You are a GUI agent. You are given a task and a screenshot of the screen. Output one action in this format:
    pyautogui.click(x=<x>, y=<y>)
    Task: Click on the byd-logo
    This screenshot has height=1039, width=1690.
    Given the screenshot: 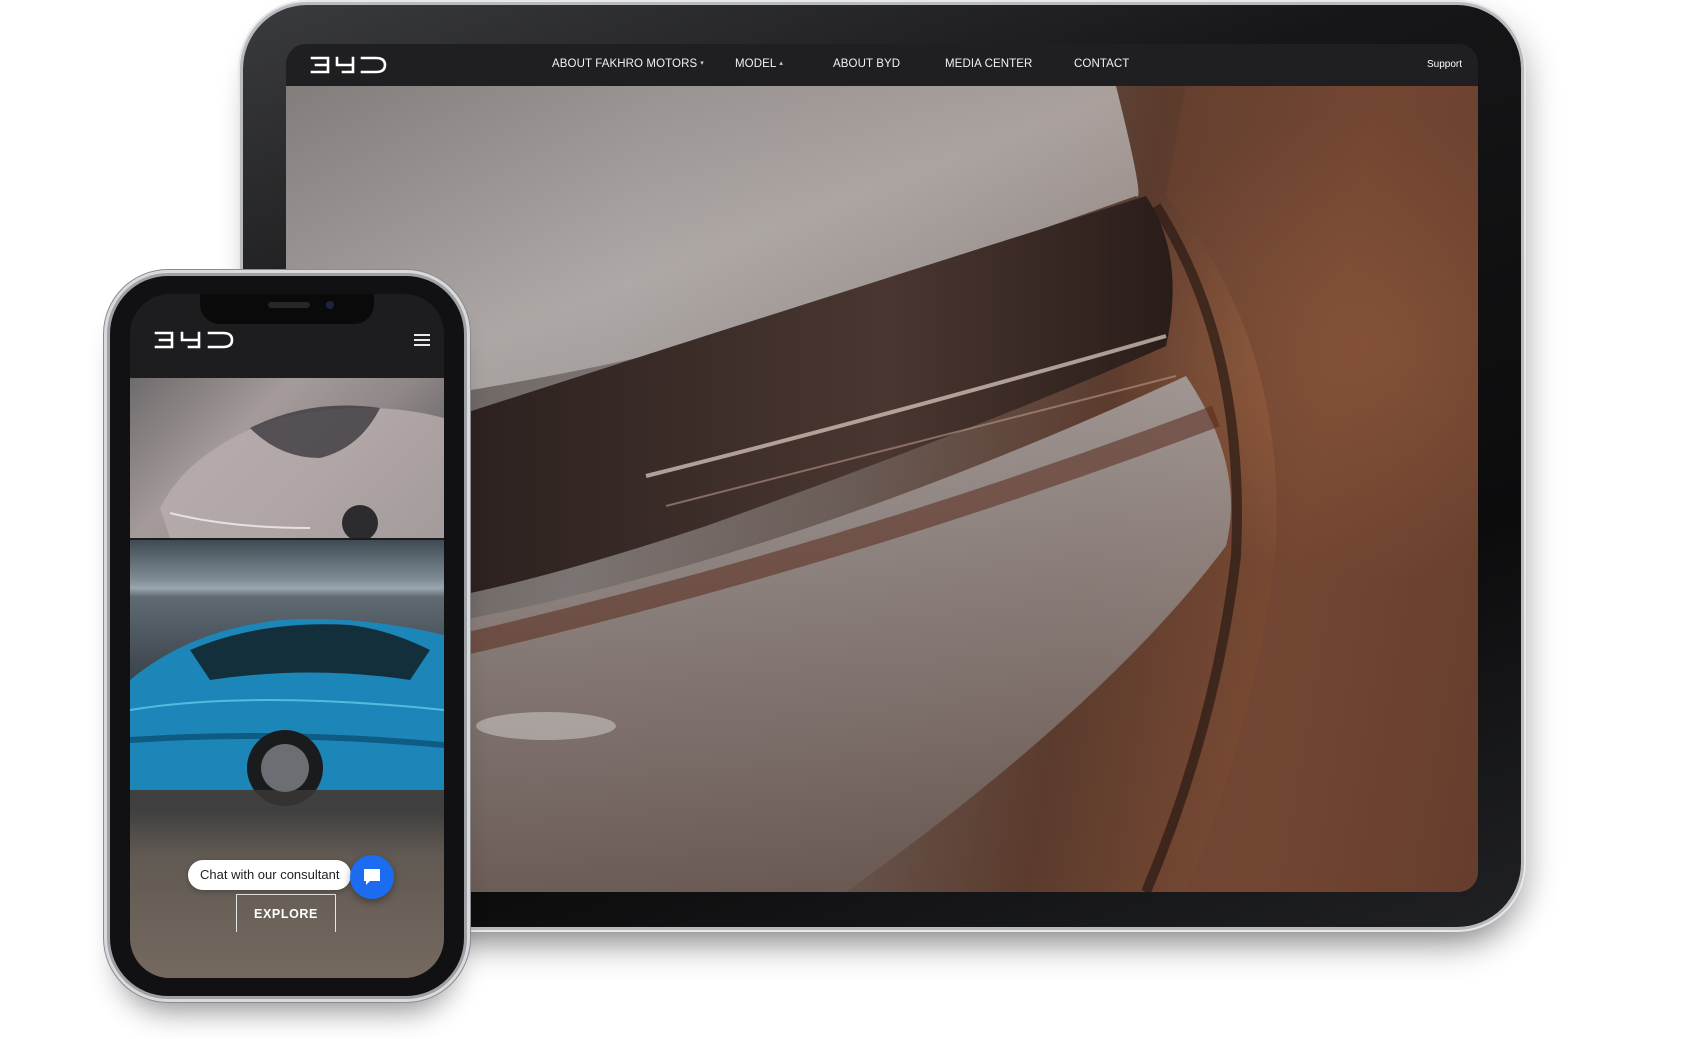 What is the action you would take?
    pyautogui.click(x=195, y=340)
    